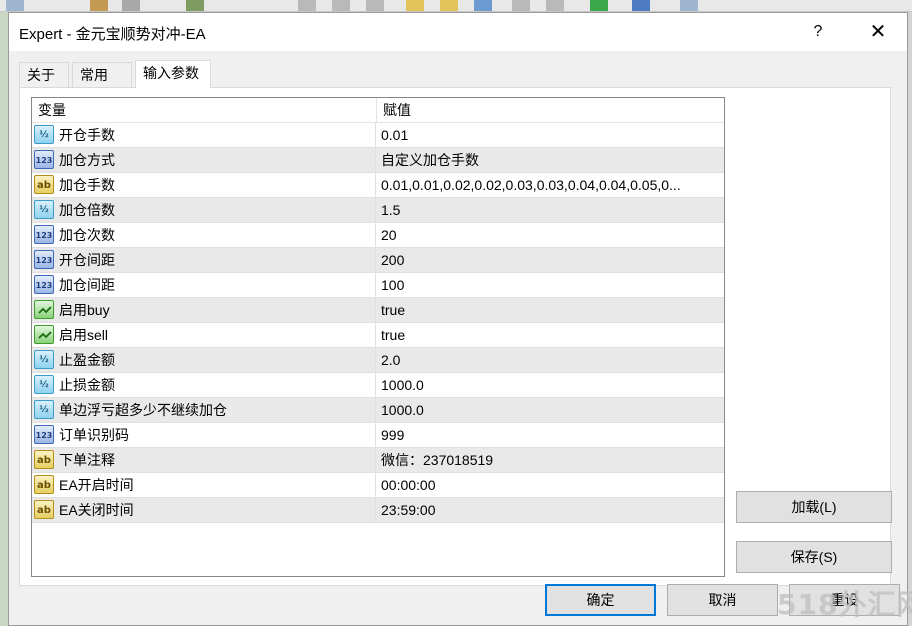 This screenshot has width=912, height=626. I want to click on parameter-row: 123 订单识别码 999, so click(378, 435).